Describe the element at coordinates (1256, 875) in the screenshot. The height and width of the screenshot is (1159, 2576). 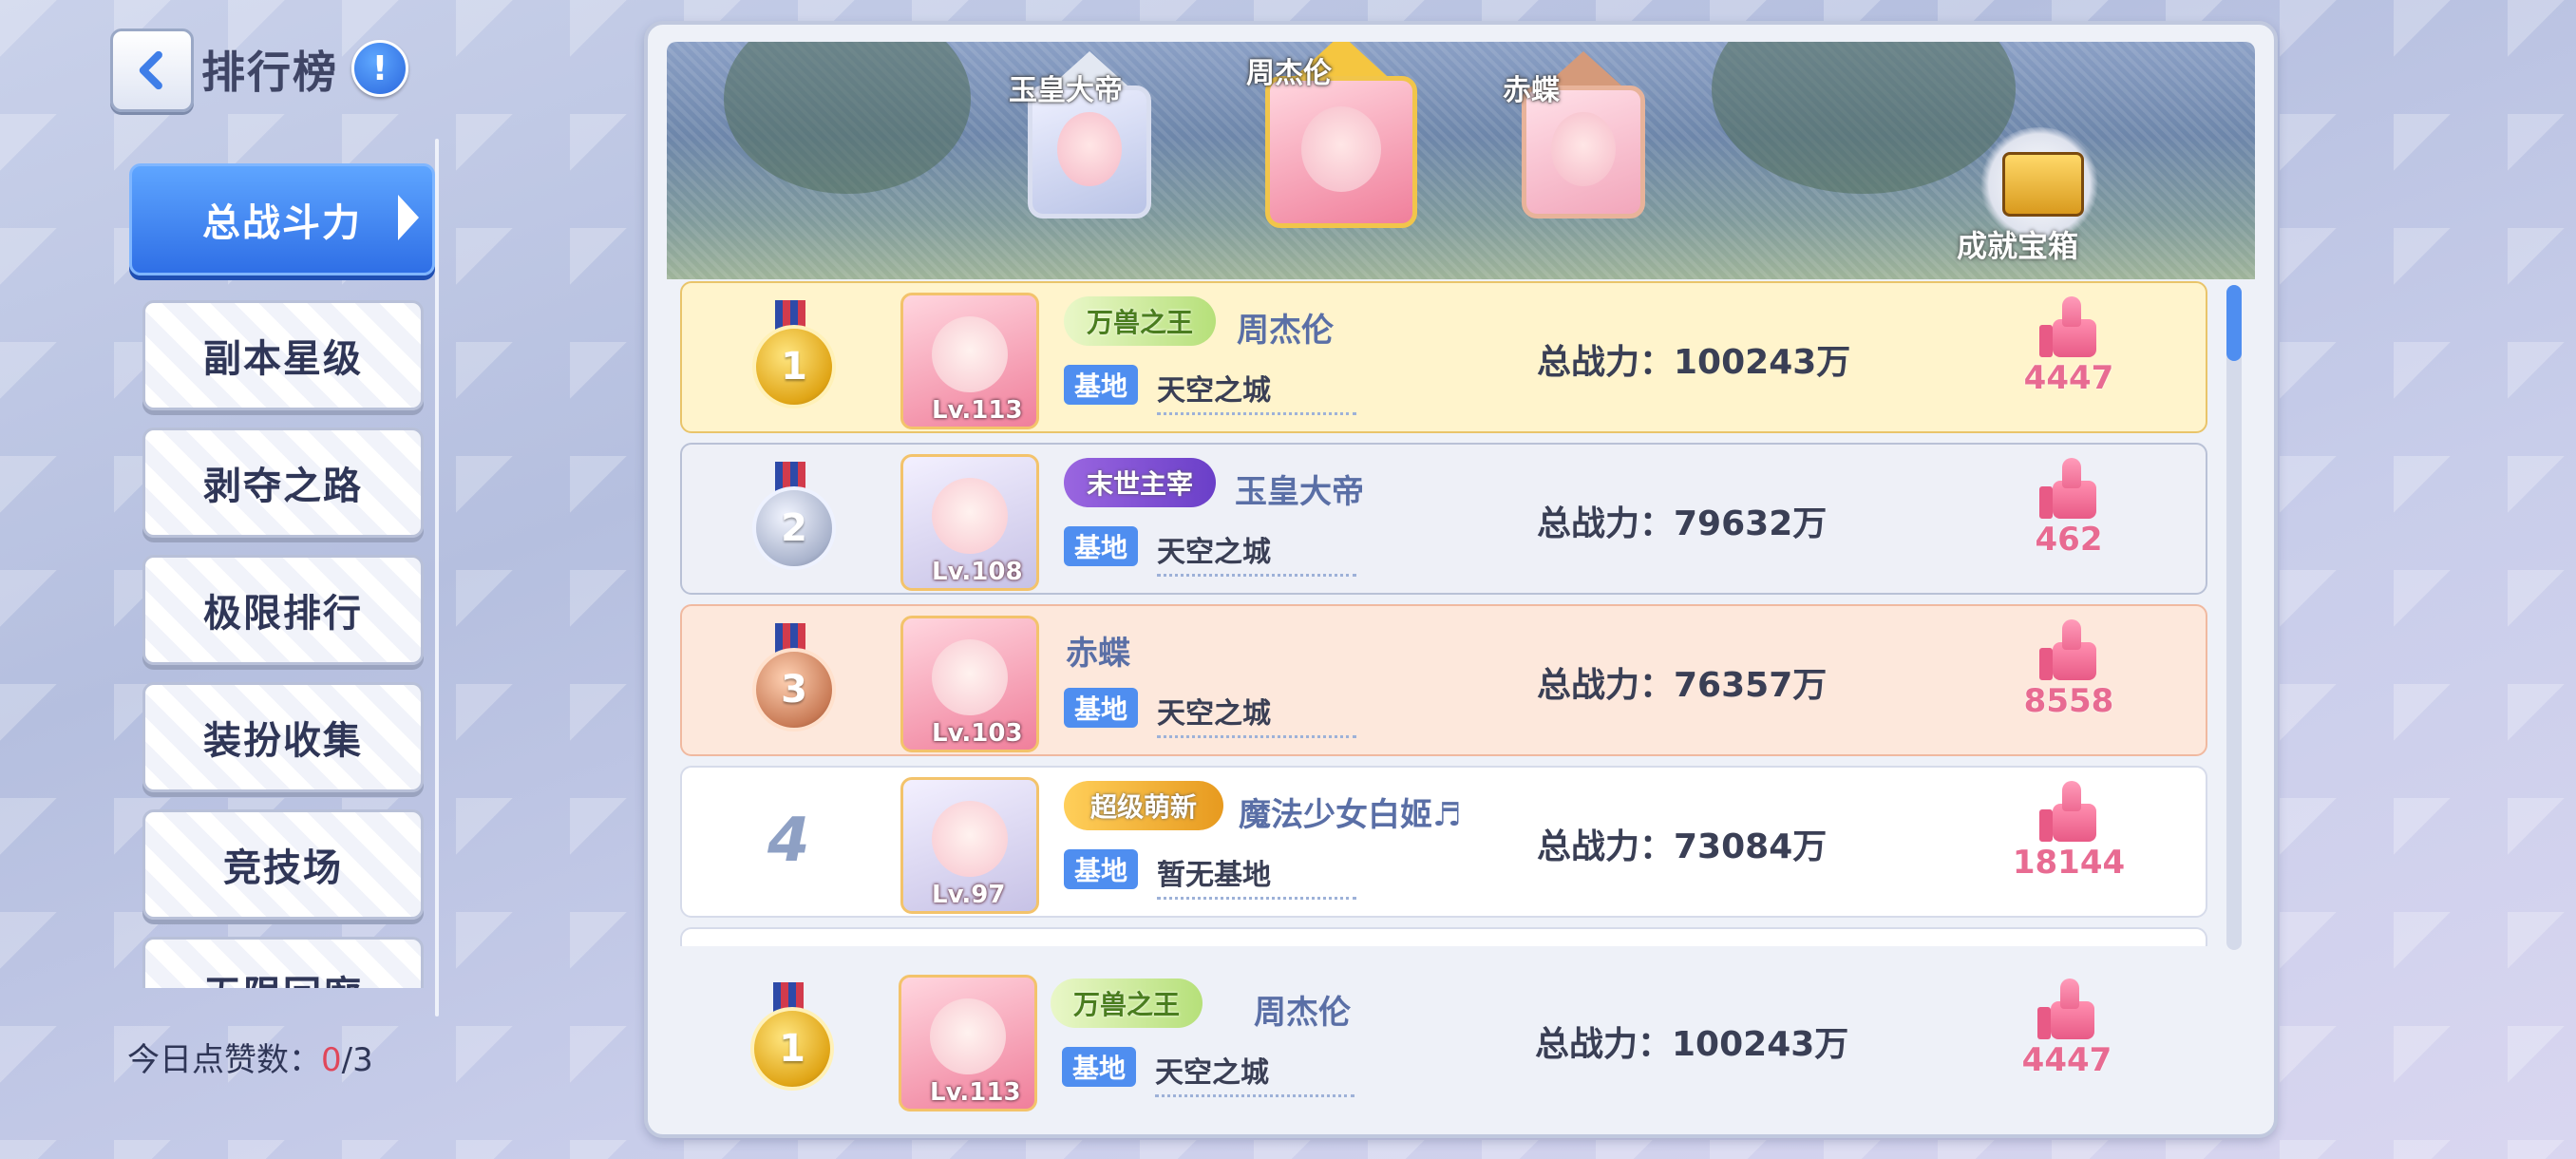
I see `base-name: 暂无基地` at that location.